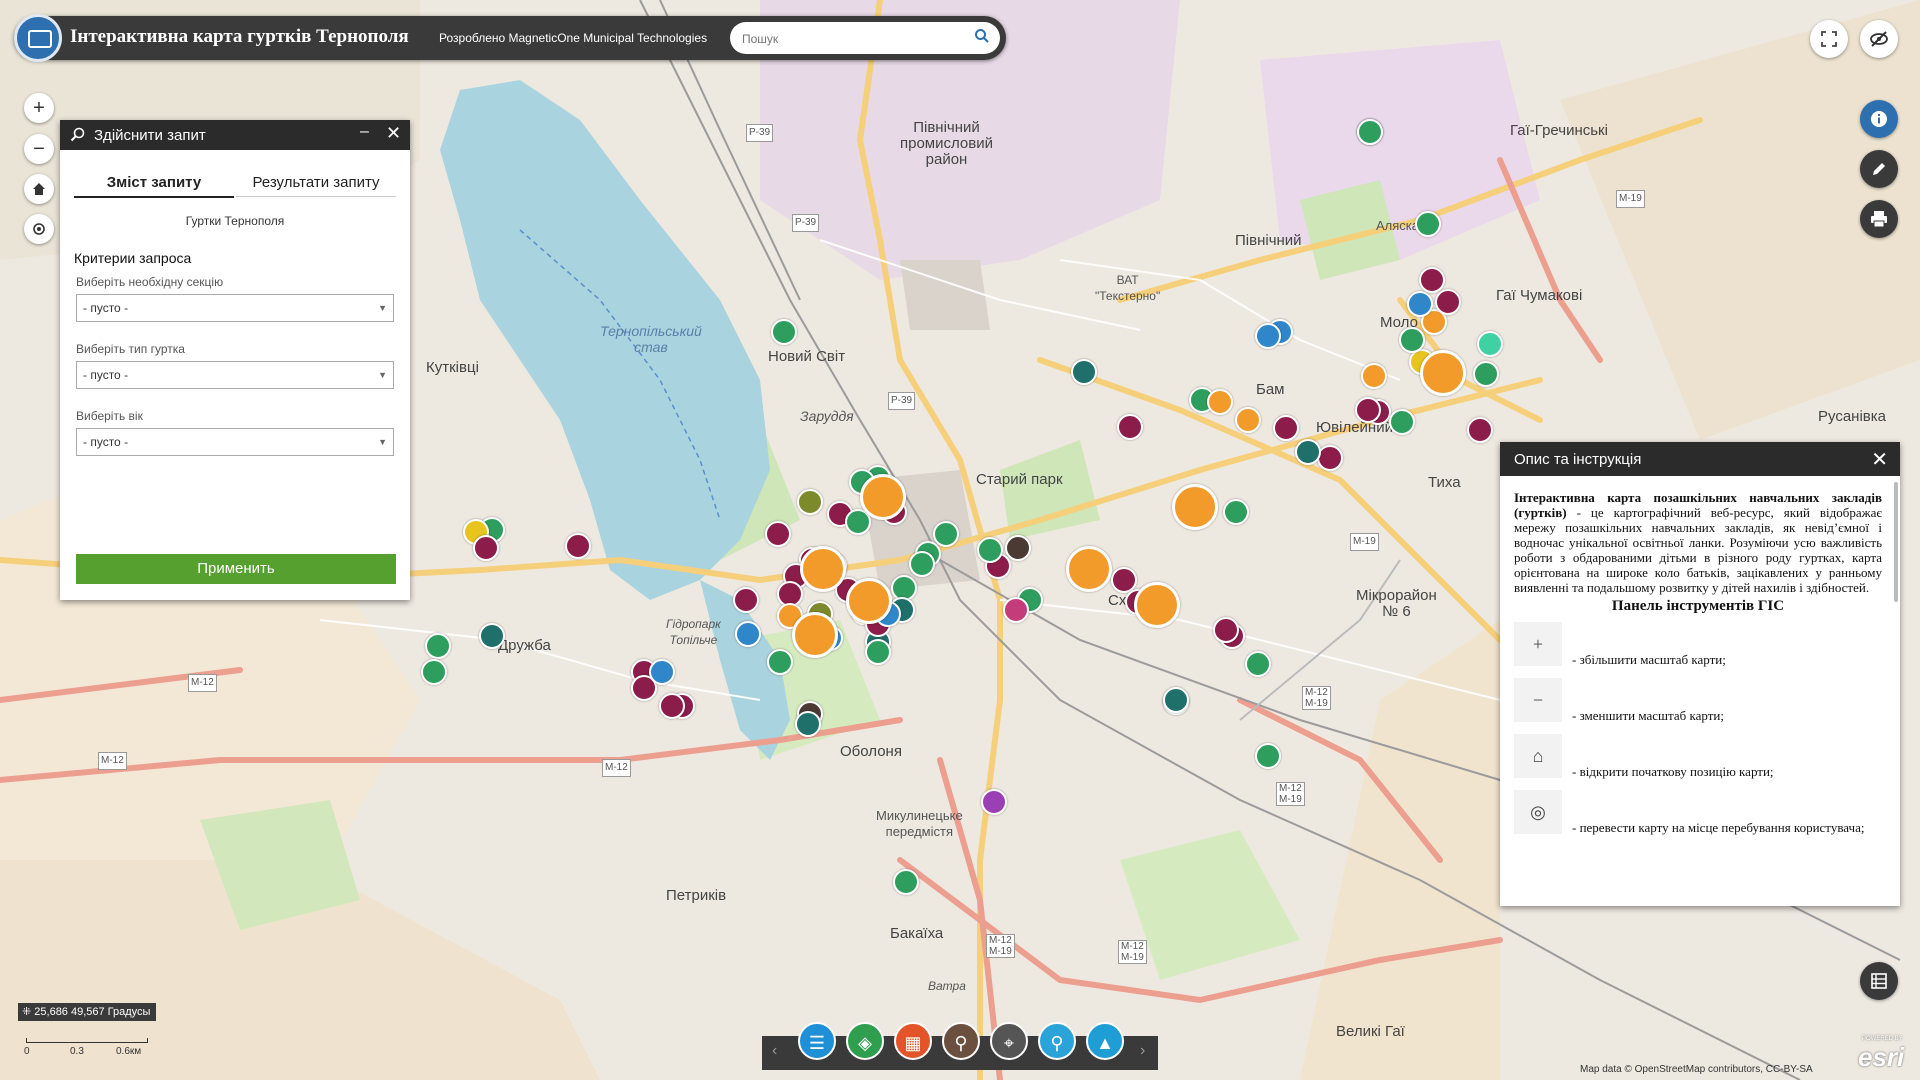 The image size is (1920, 1080). What do you see at coordinates (1700, 459) in the screenshot?
I see `description-panel-titlebar: Опис та інструкція ✕` at bounding box center [1700, 459].